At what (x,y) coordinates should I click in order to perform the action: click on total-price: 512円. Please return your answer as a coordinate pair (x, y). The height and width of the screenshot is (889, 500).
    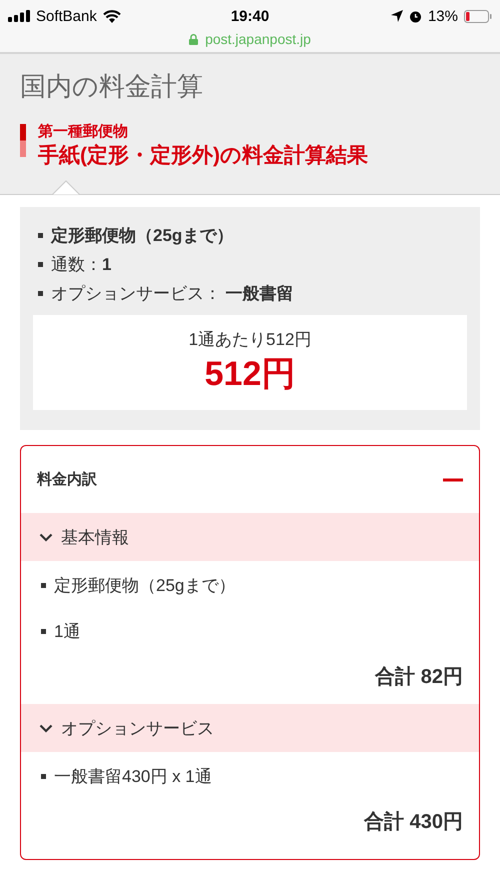
    Looking at the image, I should click on (250, 374).